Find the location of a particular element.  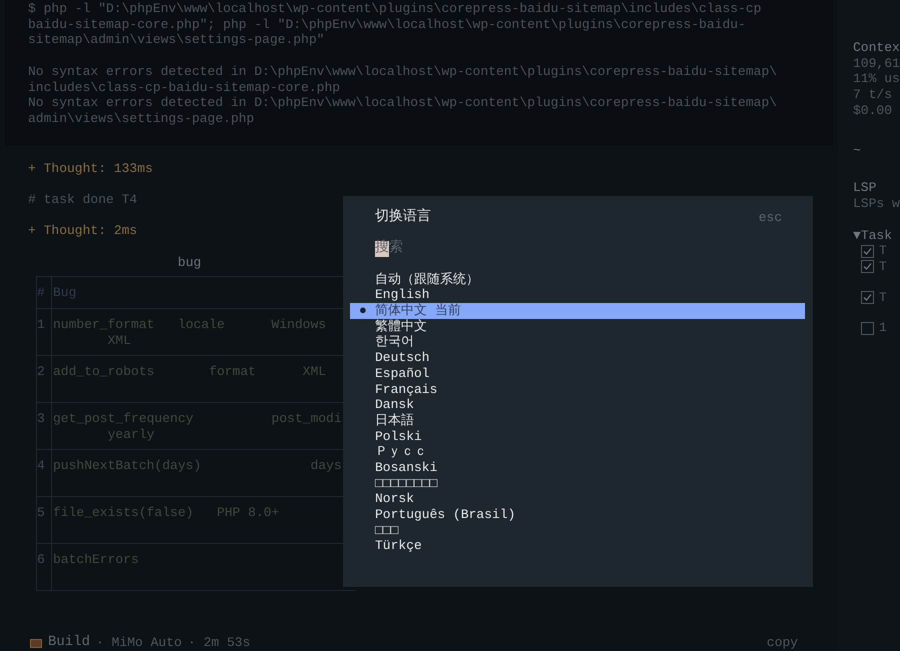

language-option: □□□□□□□□ is located at coordinates (577, 484).